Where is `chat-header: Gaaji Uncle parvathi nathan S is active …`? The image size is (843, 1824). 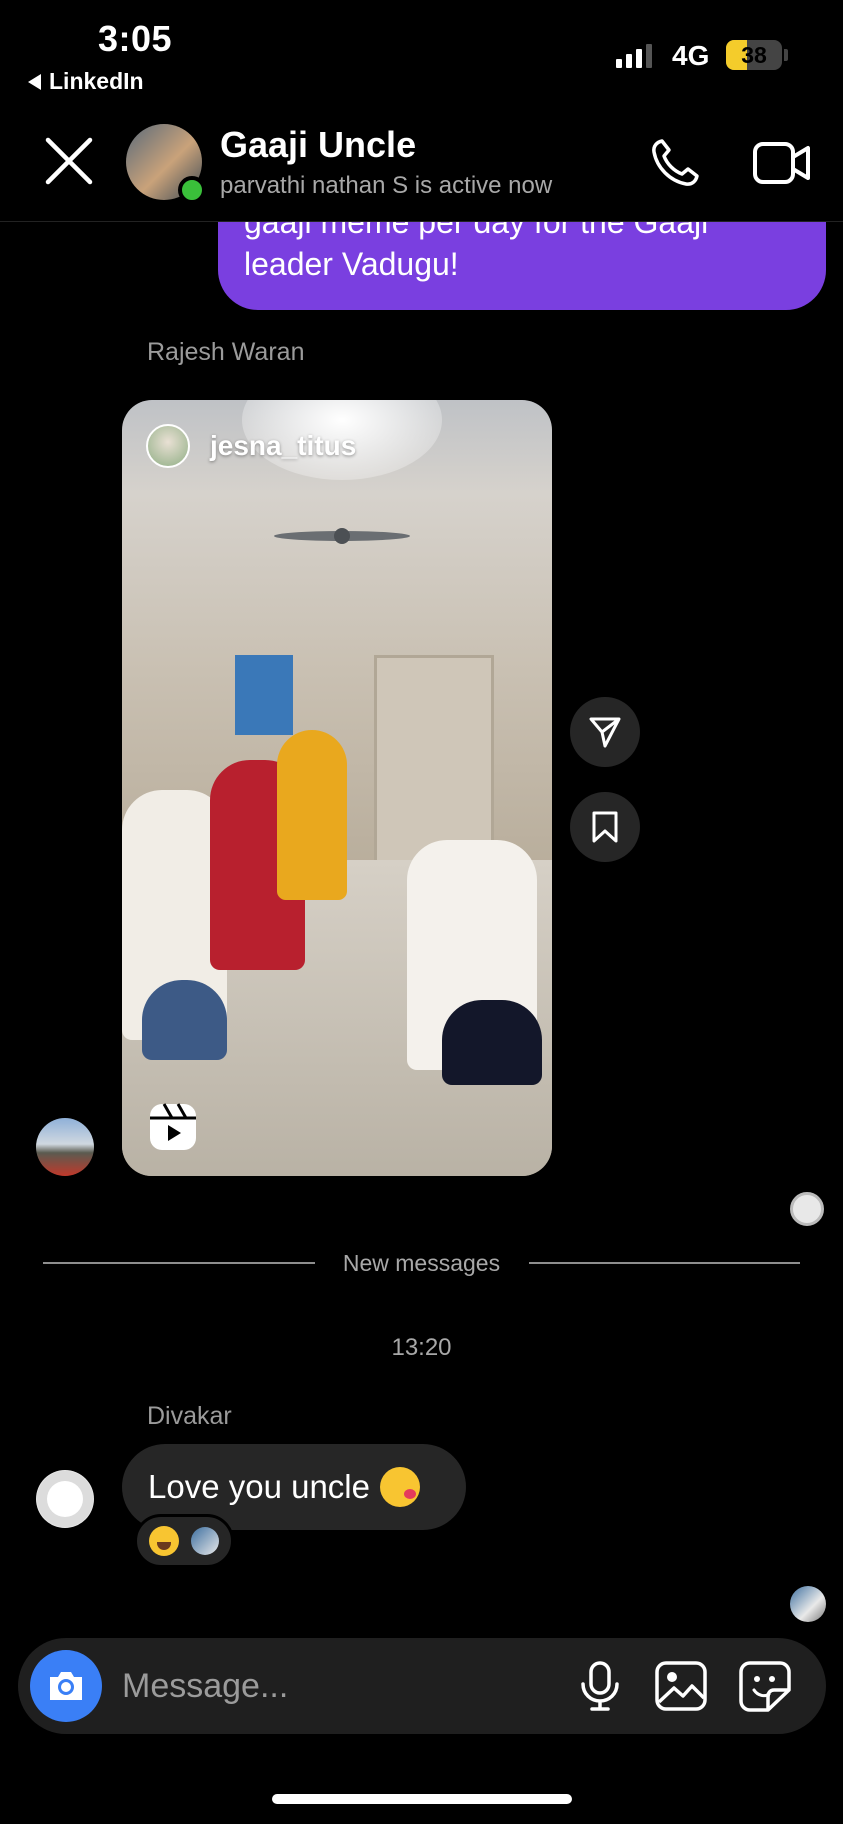
chat-header: Gaaji Uncle parvathi nathan S is active … is located at coordinates (421, 161).